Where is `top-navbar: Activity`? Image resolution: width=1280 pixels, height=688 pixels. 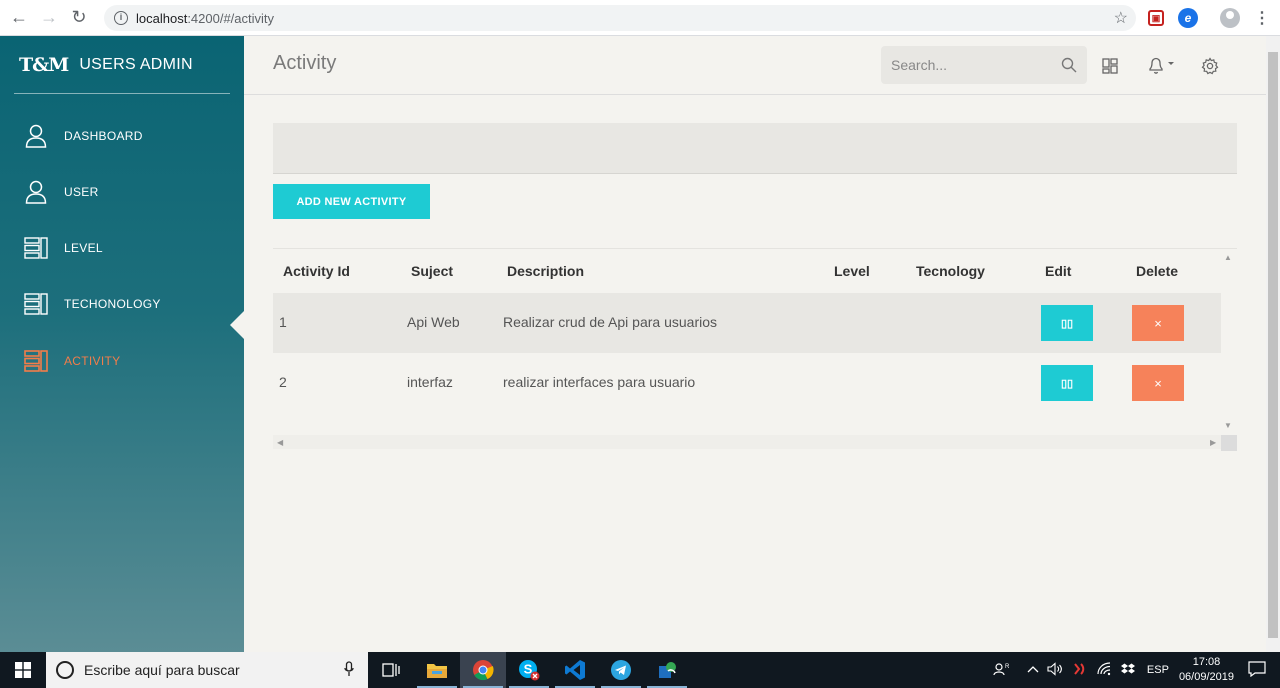 top-navbar: Activity is located at coordinates (755, 65).